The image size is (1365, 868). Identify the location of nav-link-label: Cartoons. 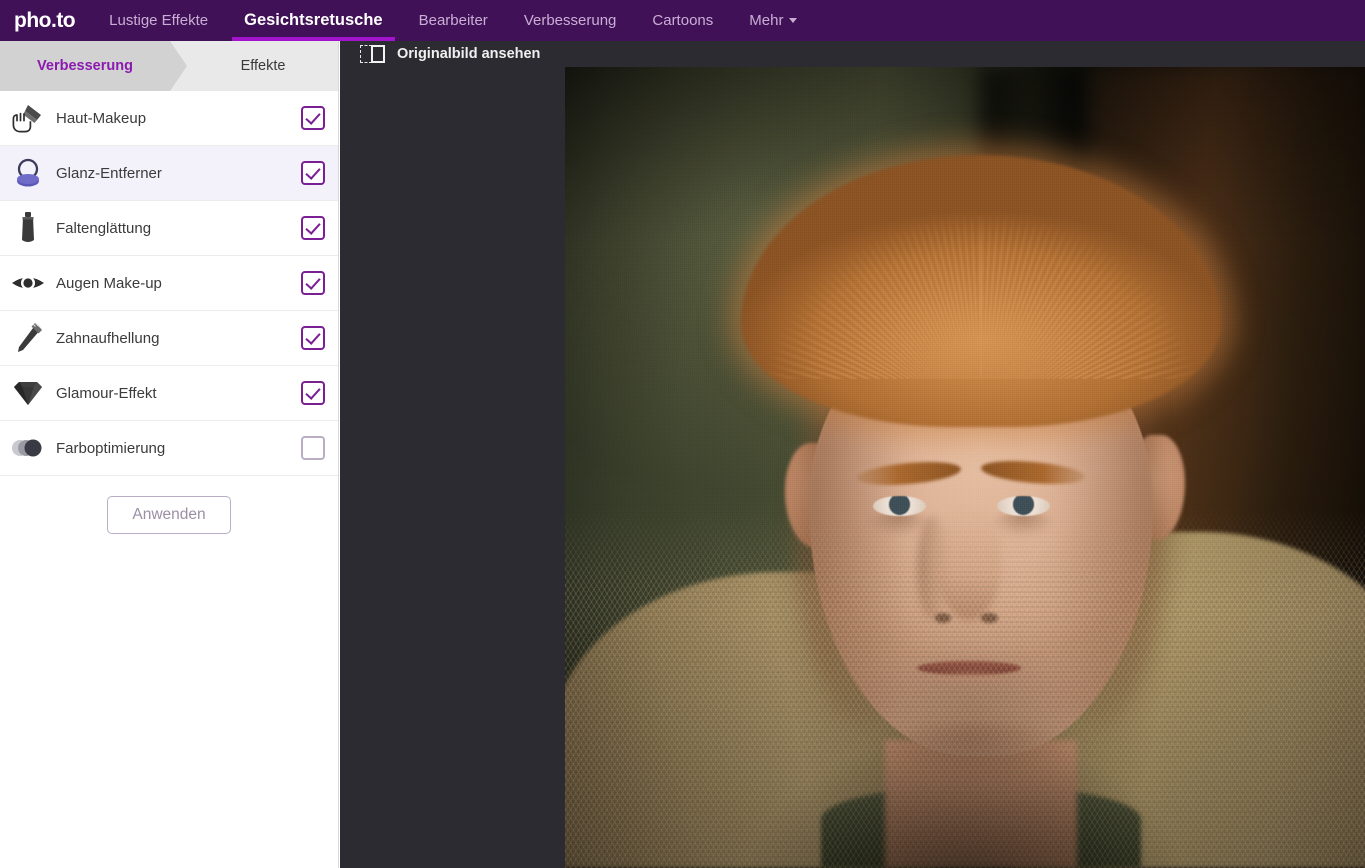
(683, 20).